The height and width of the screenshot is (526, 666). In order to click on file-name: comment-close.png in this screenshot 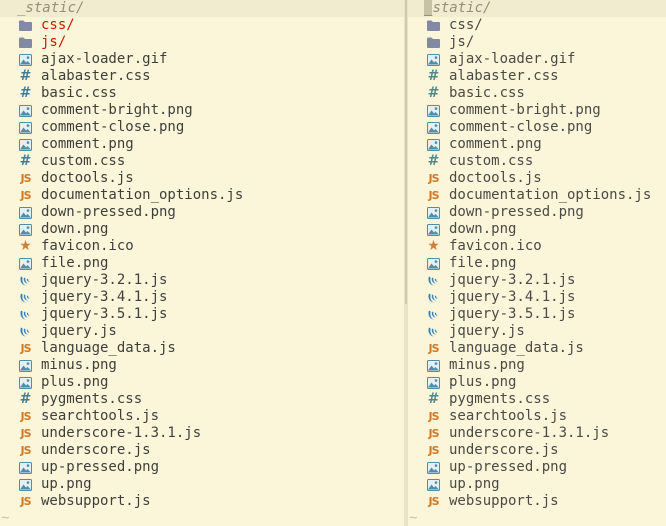, I will do `click(521, 127)`.